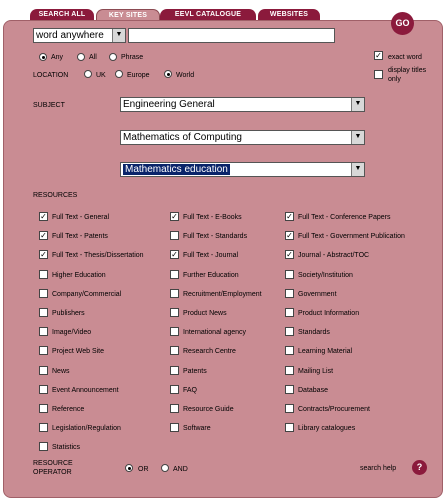 Image resolution: width=447 pixels, height=501 pixels. What do you see at coordinates (72, 332) in the screenshot?
I see `resource-label: Image/Video` at bounding box center [72, 332].